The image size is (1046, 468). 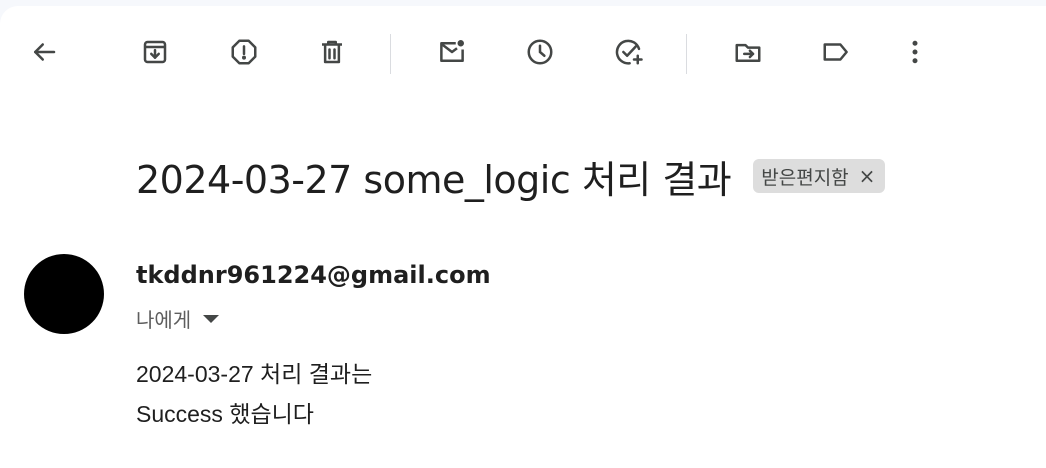 I want to click on recipient-label: 나에게, so click(x=164, y=320).